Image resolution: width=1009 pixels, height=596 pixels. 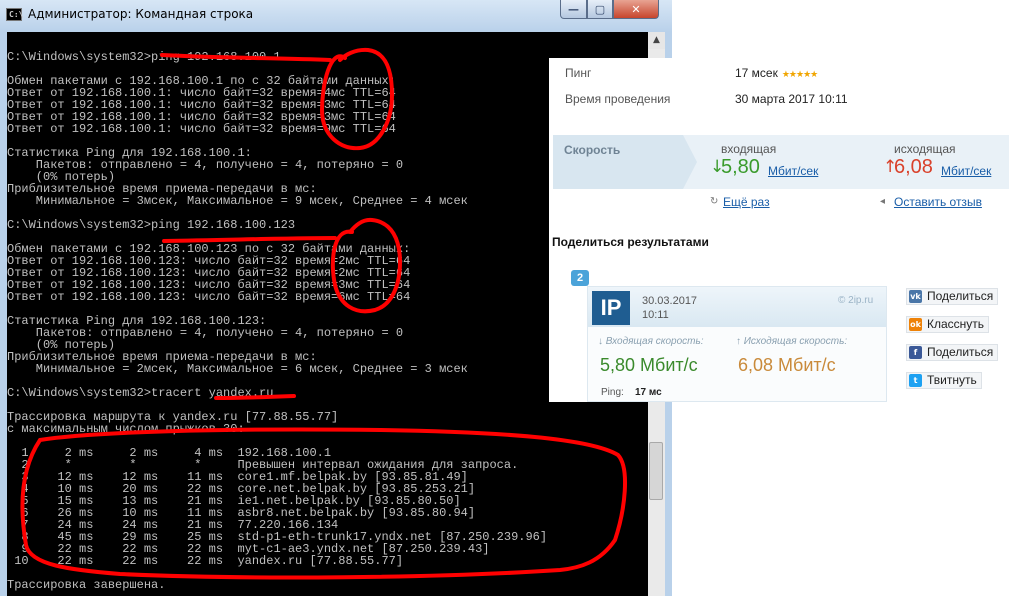 What do you see at coordinates (714, 201) in the screenshot?
I see `refresh-icon: ↻` at bounding box center [714, 201].